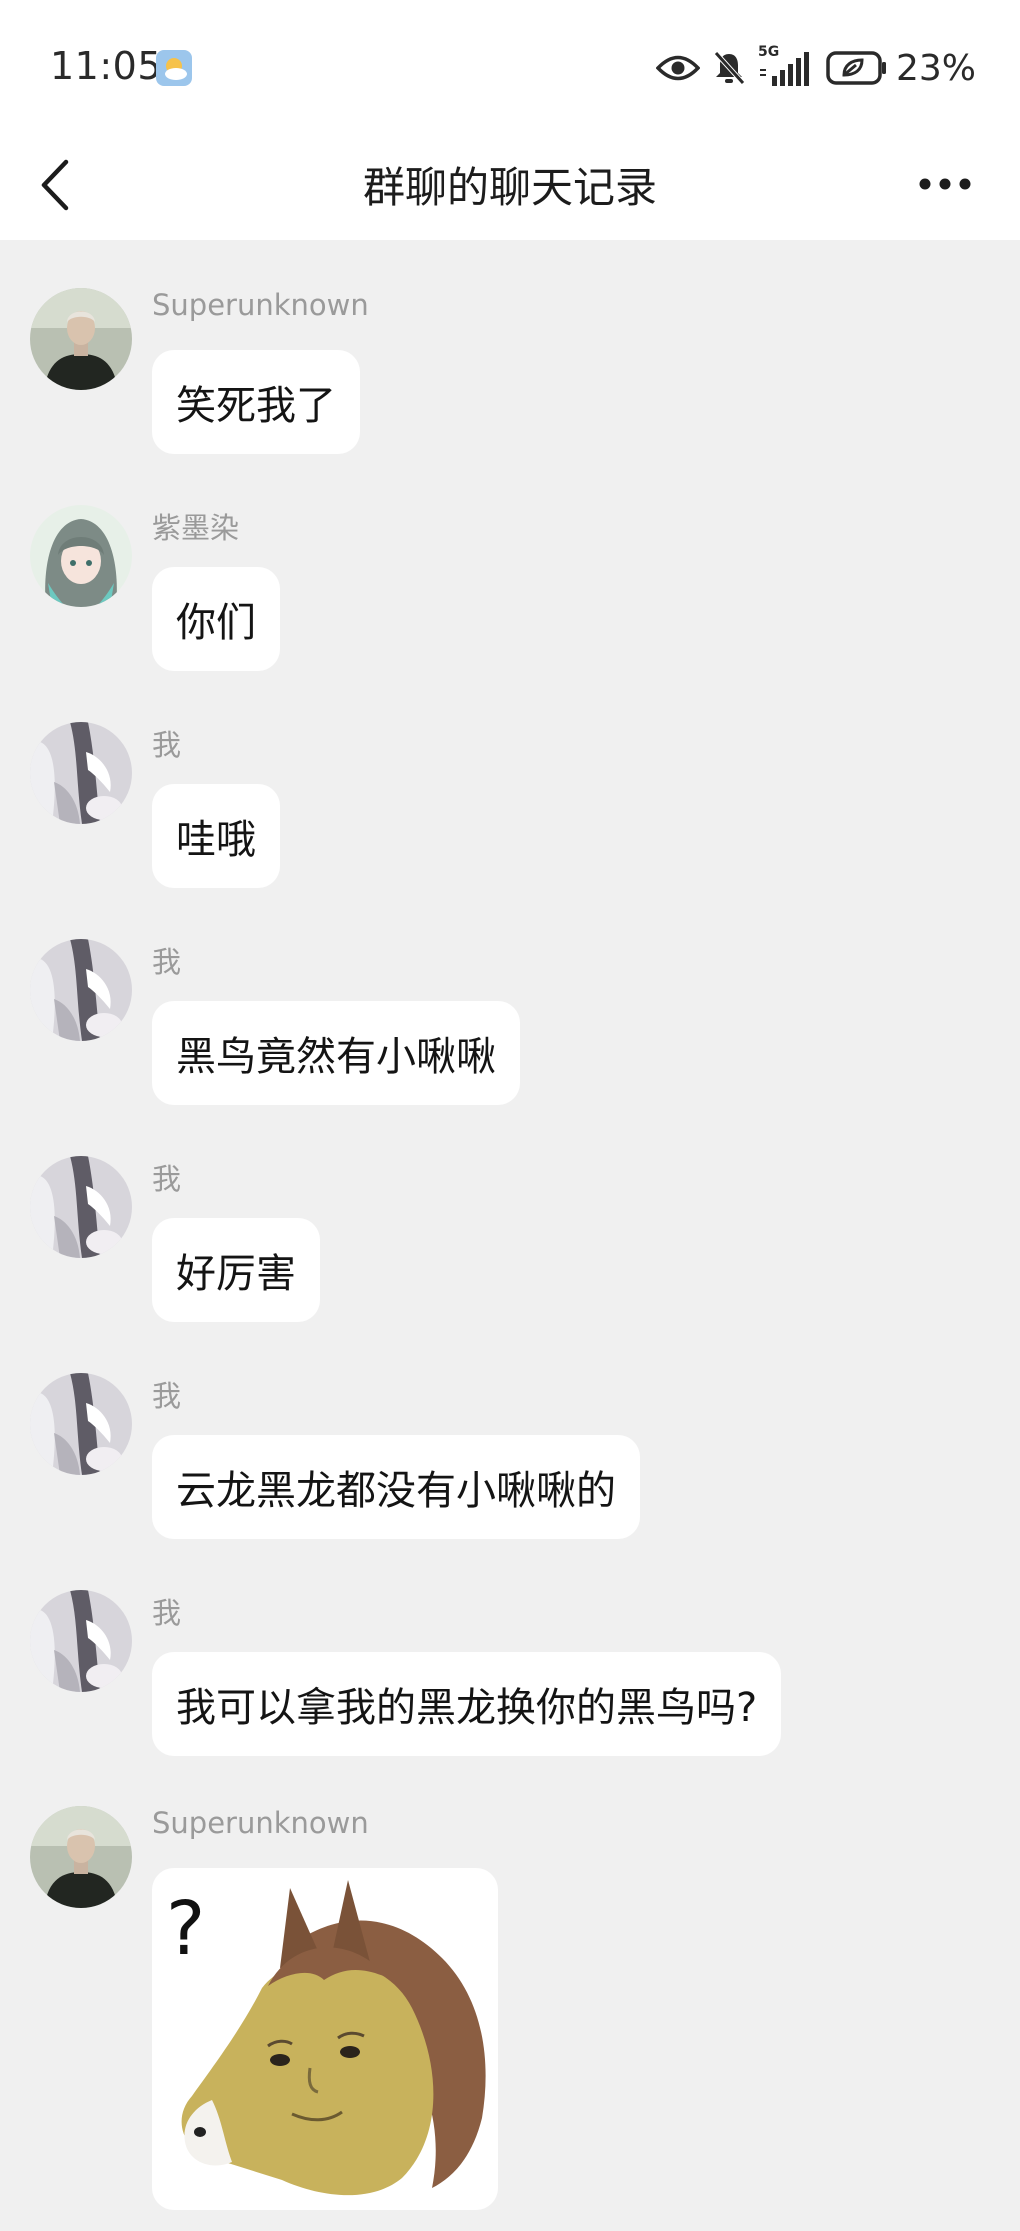  I want to click on previous-message-bubble-edge, so click(243, 236).